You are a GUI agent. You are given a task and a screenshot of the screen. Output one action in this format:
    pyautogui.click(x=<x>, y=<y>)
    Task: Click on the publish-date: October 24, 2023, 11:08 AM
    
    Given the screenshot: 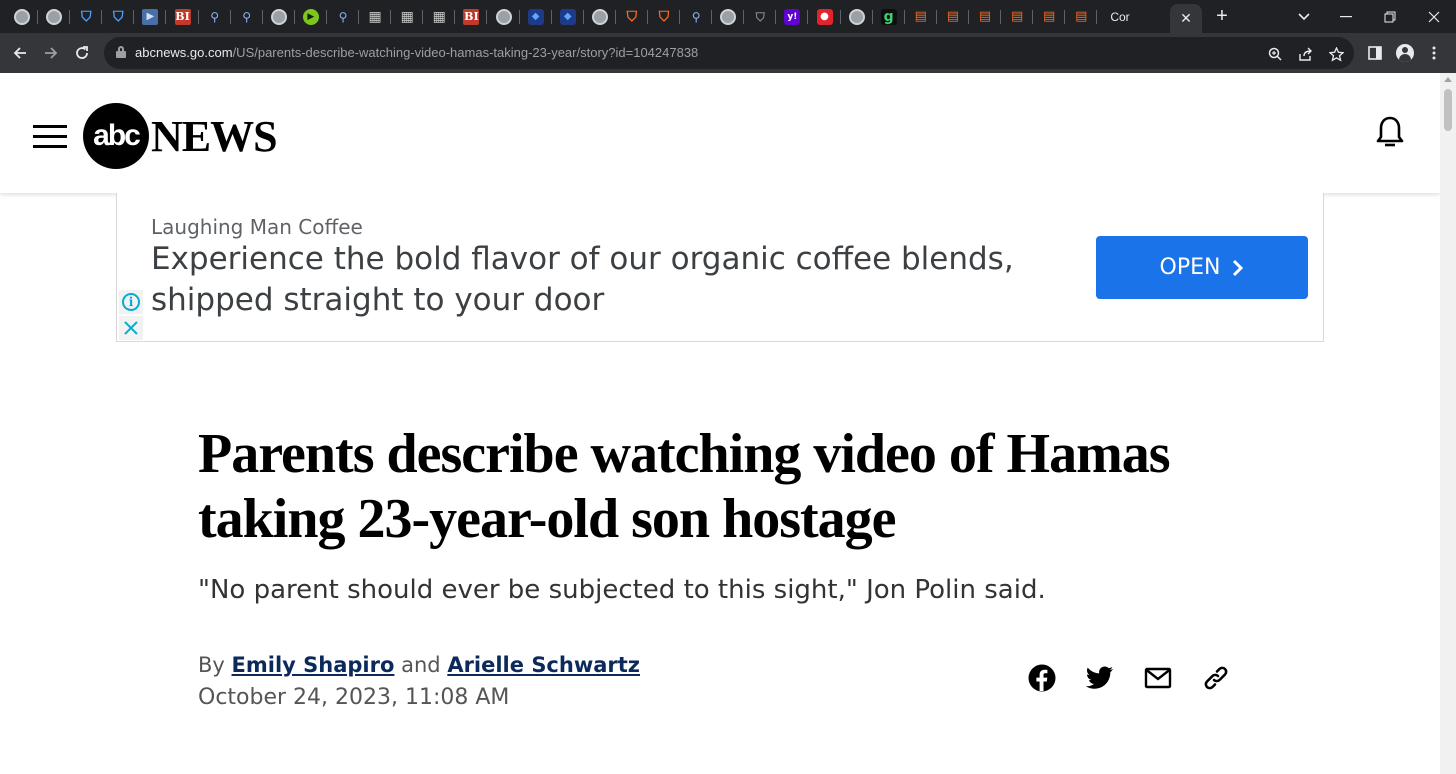 What is the action you would take?
    pyautogui.click(x=354, y=697)
    